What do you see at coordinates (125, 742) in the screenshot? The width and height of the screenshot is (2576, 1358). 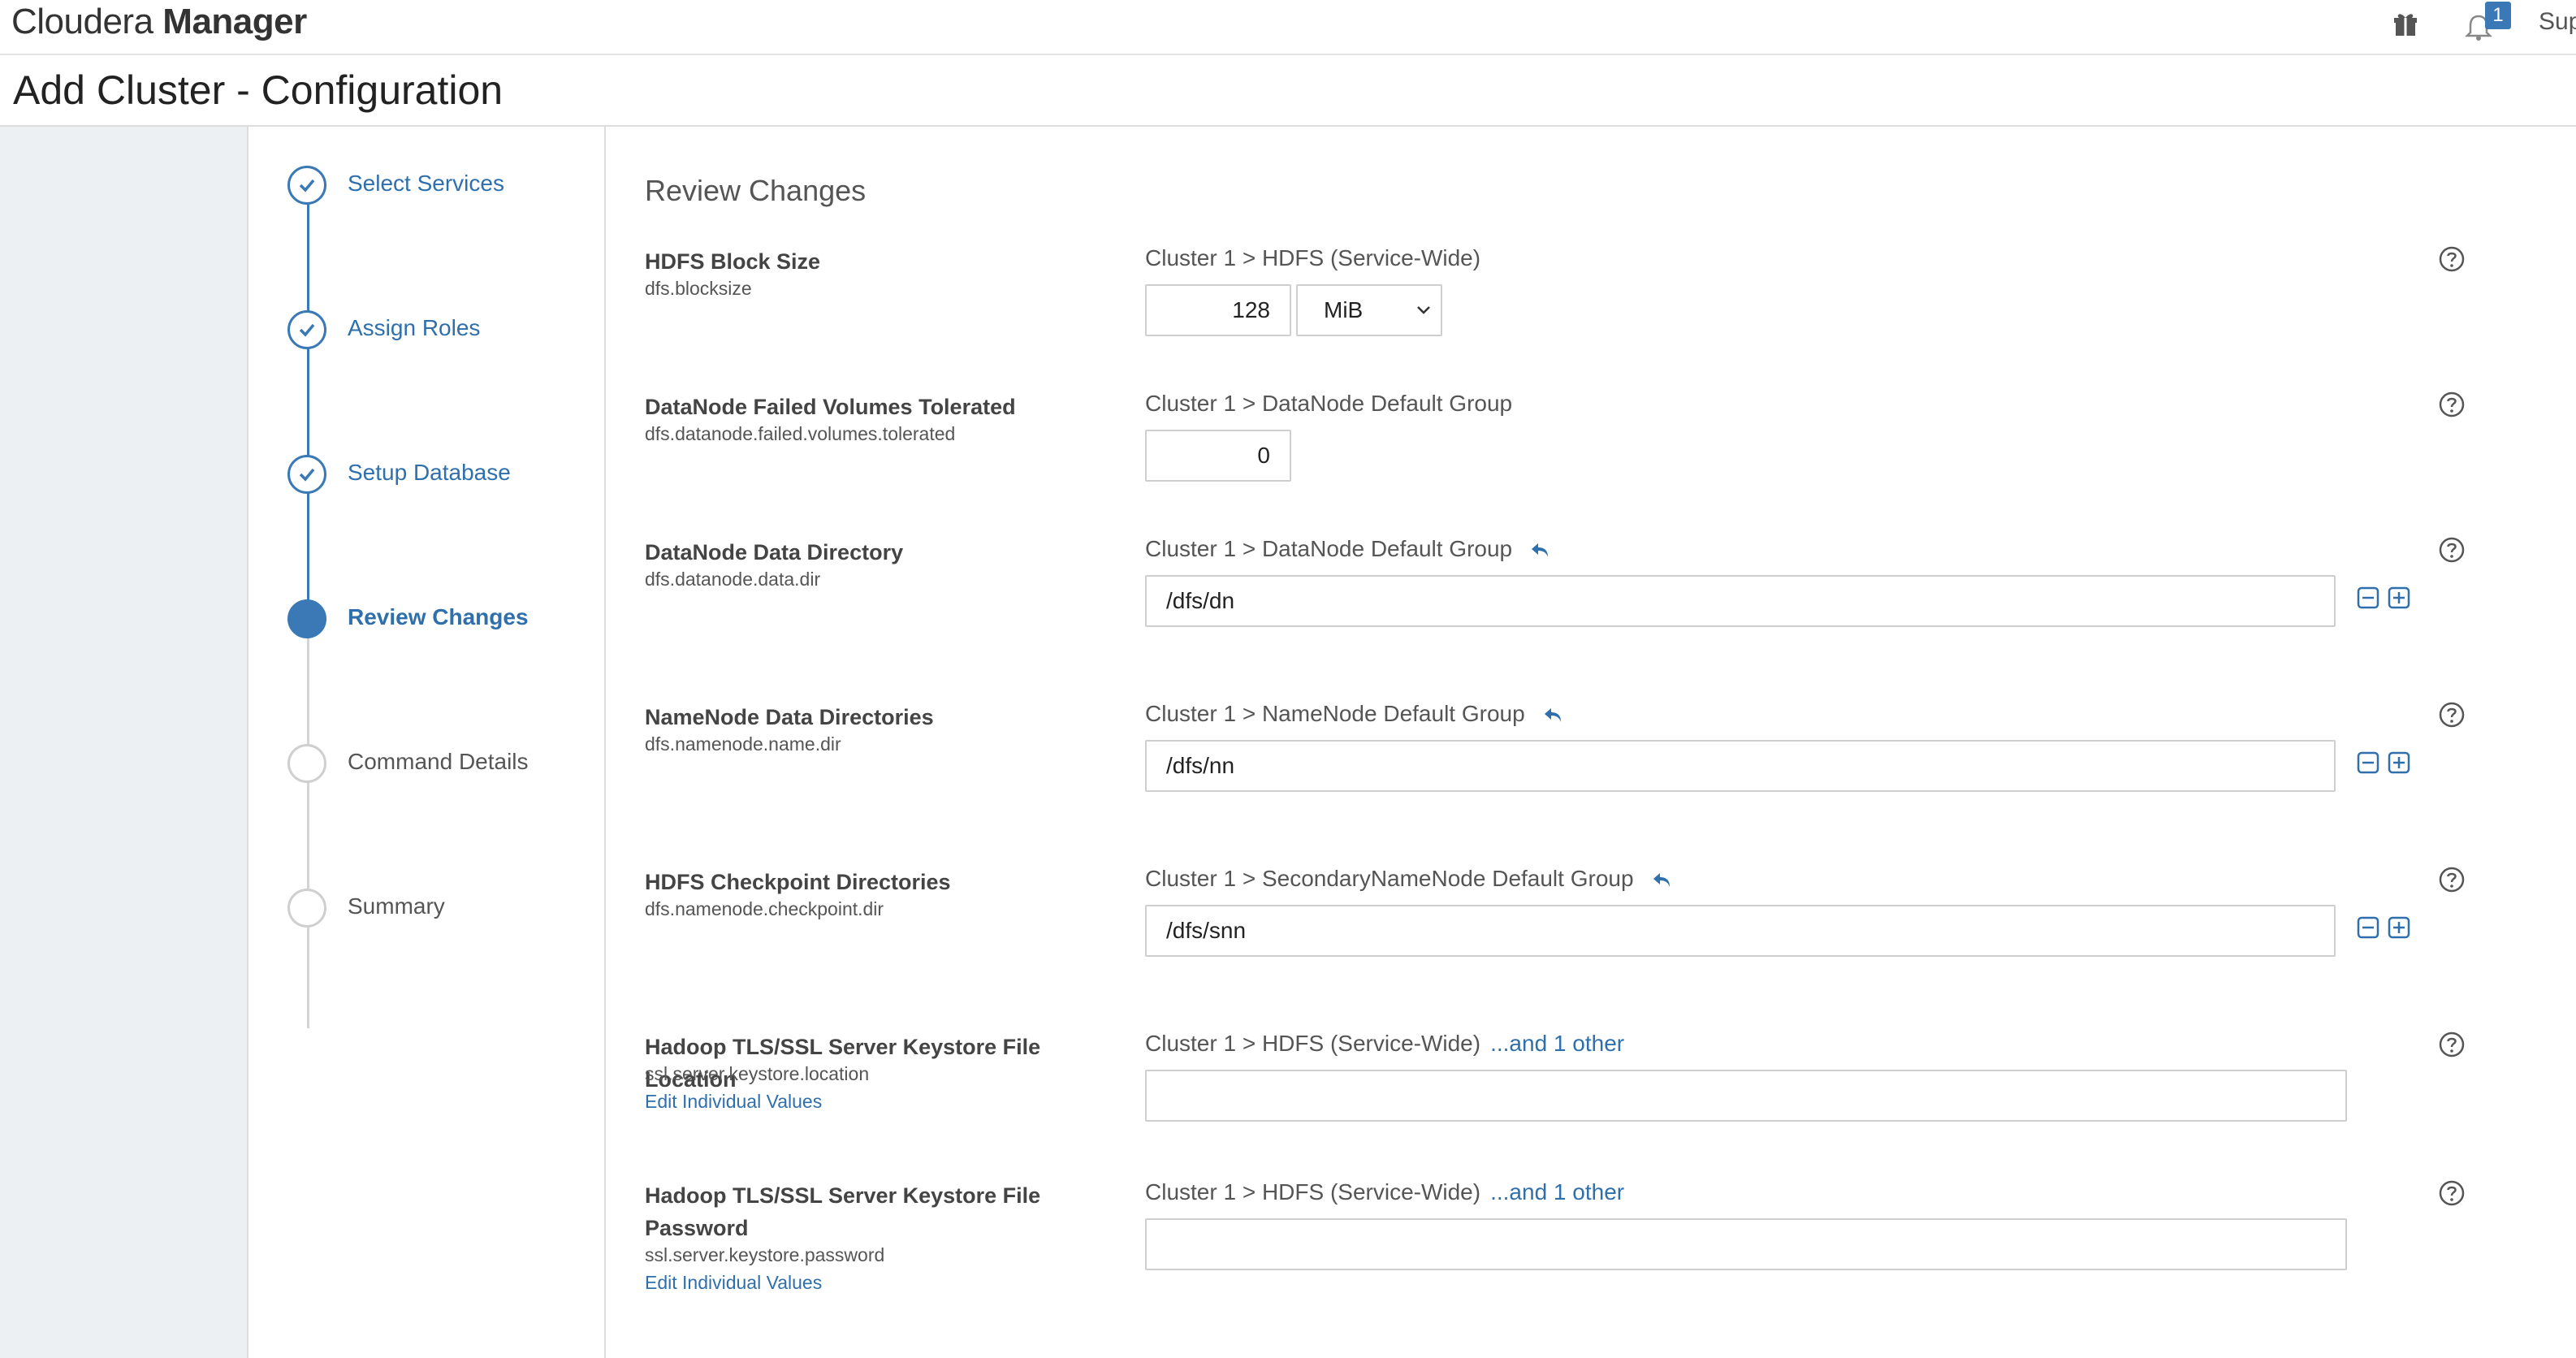 I see `left-gutter` at bounding box center [125, 742].